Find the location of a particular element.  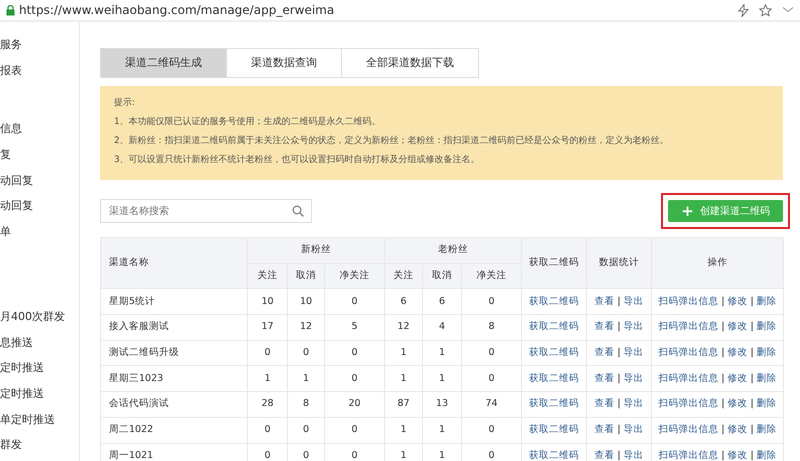

sidebar-item: 复 is located at coordinates (39, 158).